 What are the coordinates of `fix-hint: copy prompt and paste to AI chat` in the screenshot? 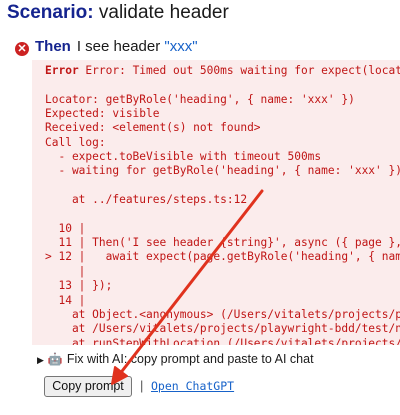 It's located at (222, 359).